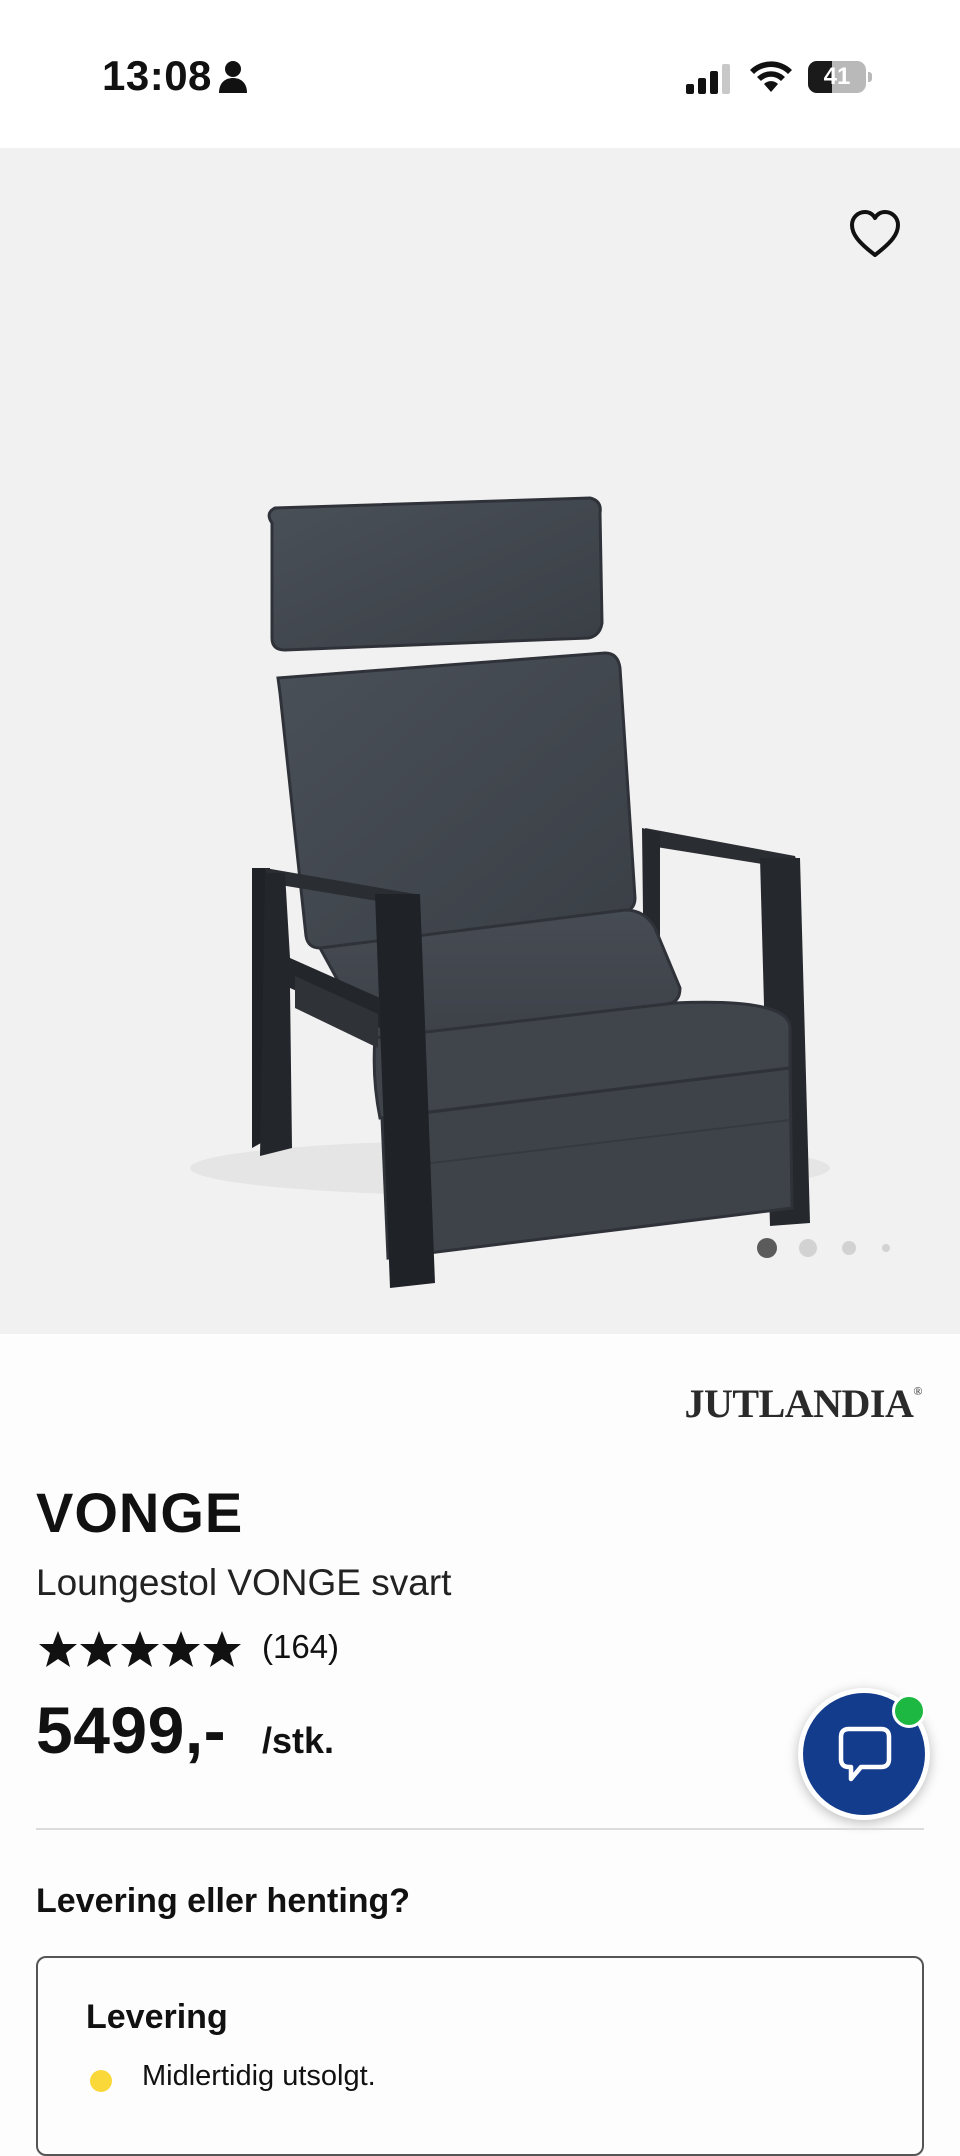 This screenshot has height=2156, width=960. I want to click on delivery-heading: Levering eller henting?, so click(223, 1901).